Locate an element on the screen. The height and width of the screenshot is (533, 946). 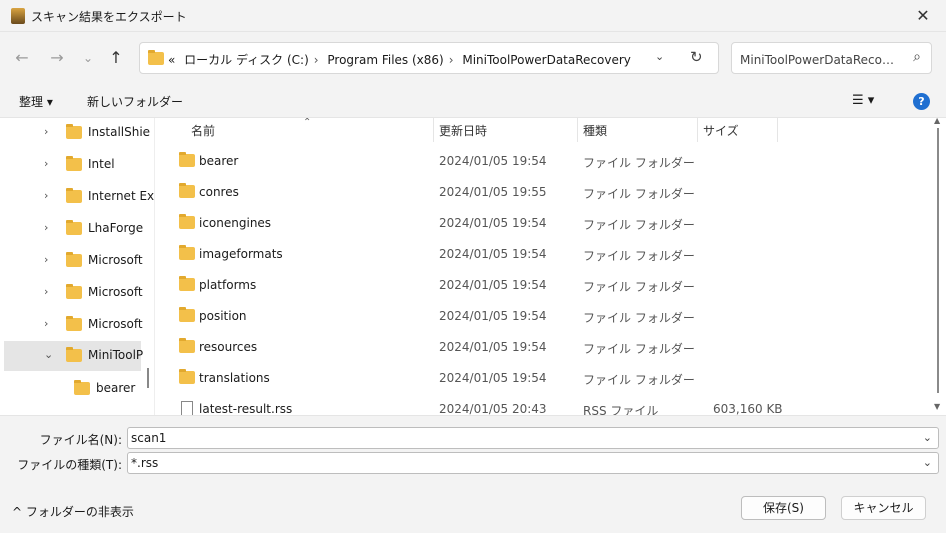
filetype-value: *.rss is located at coordinates (145, 463).